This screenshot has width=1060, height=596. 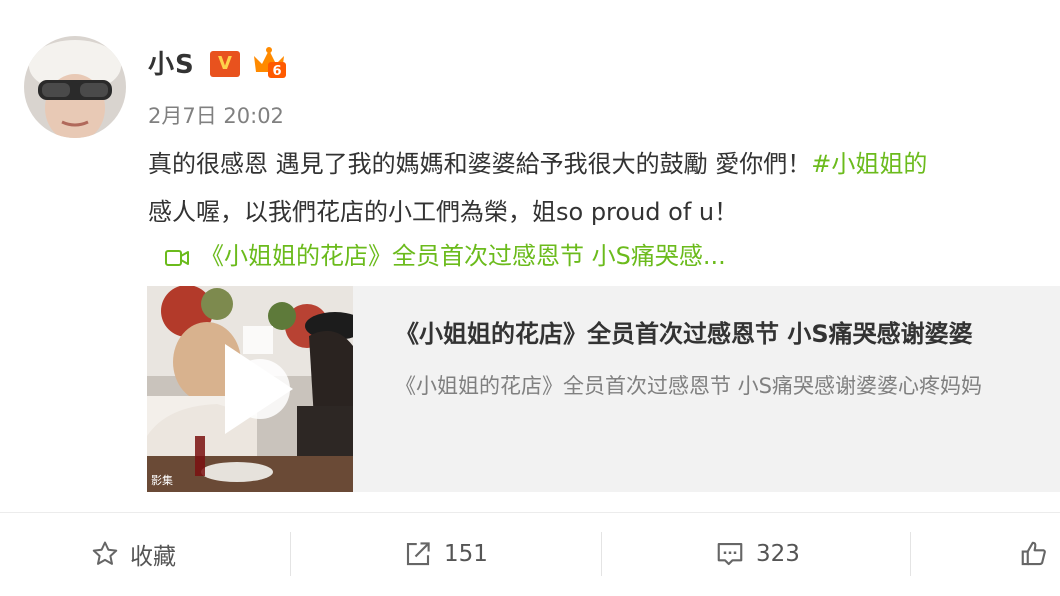 What do you see at coordinates (171, 62) in the screenshot?
I see `username: 小S` at bounding box center [171, 62].